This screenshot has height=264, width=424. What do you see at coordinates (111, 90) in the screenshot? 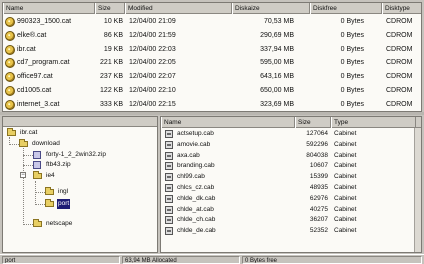
I see `catalog-cell: 122 KB` at bounding box center [111, 90].